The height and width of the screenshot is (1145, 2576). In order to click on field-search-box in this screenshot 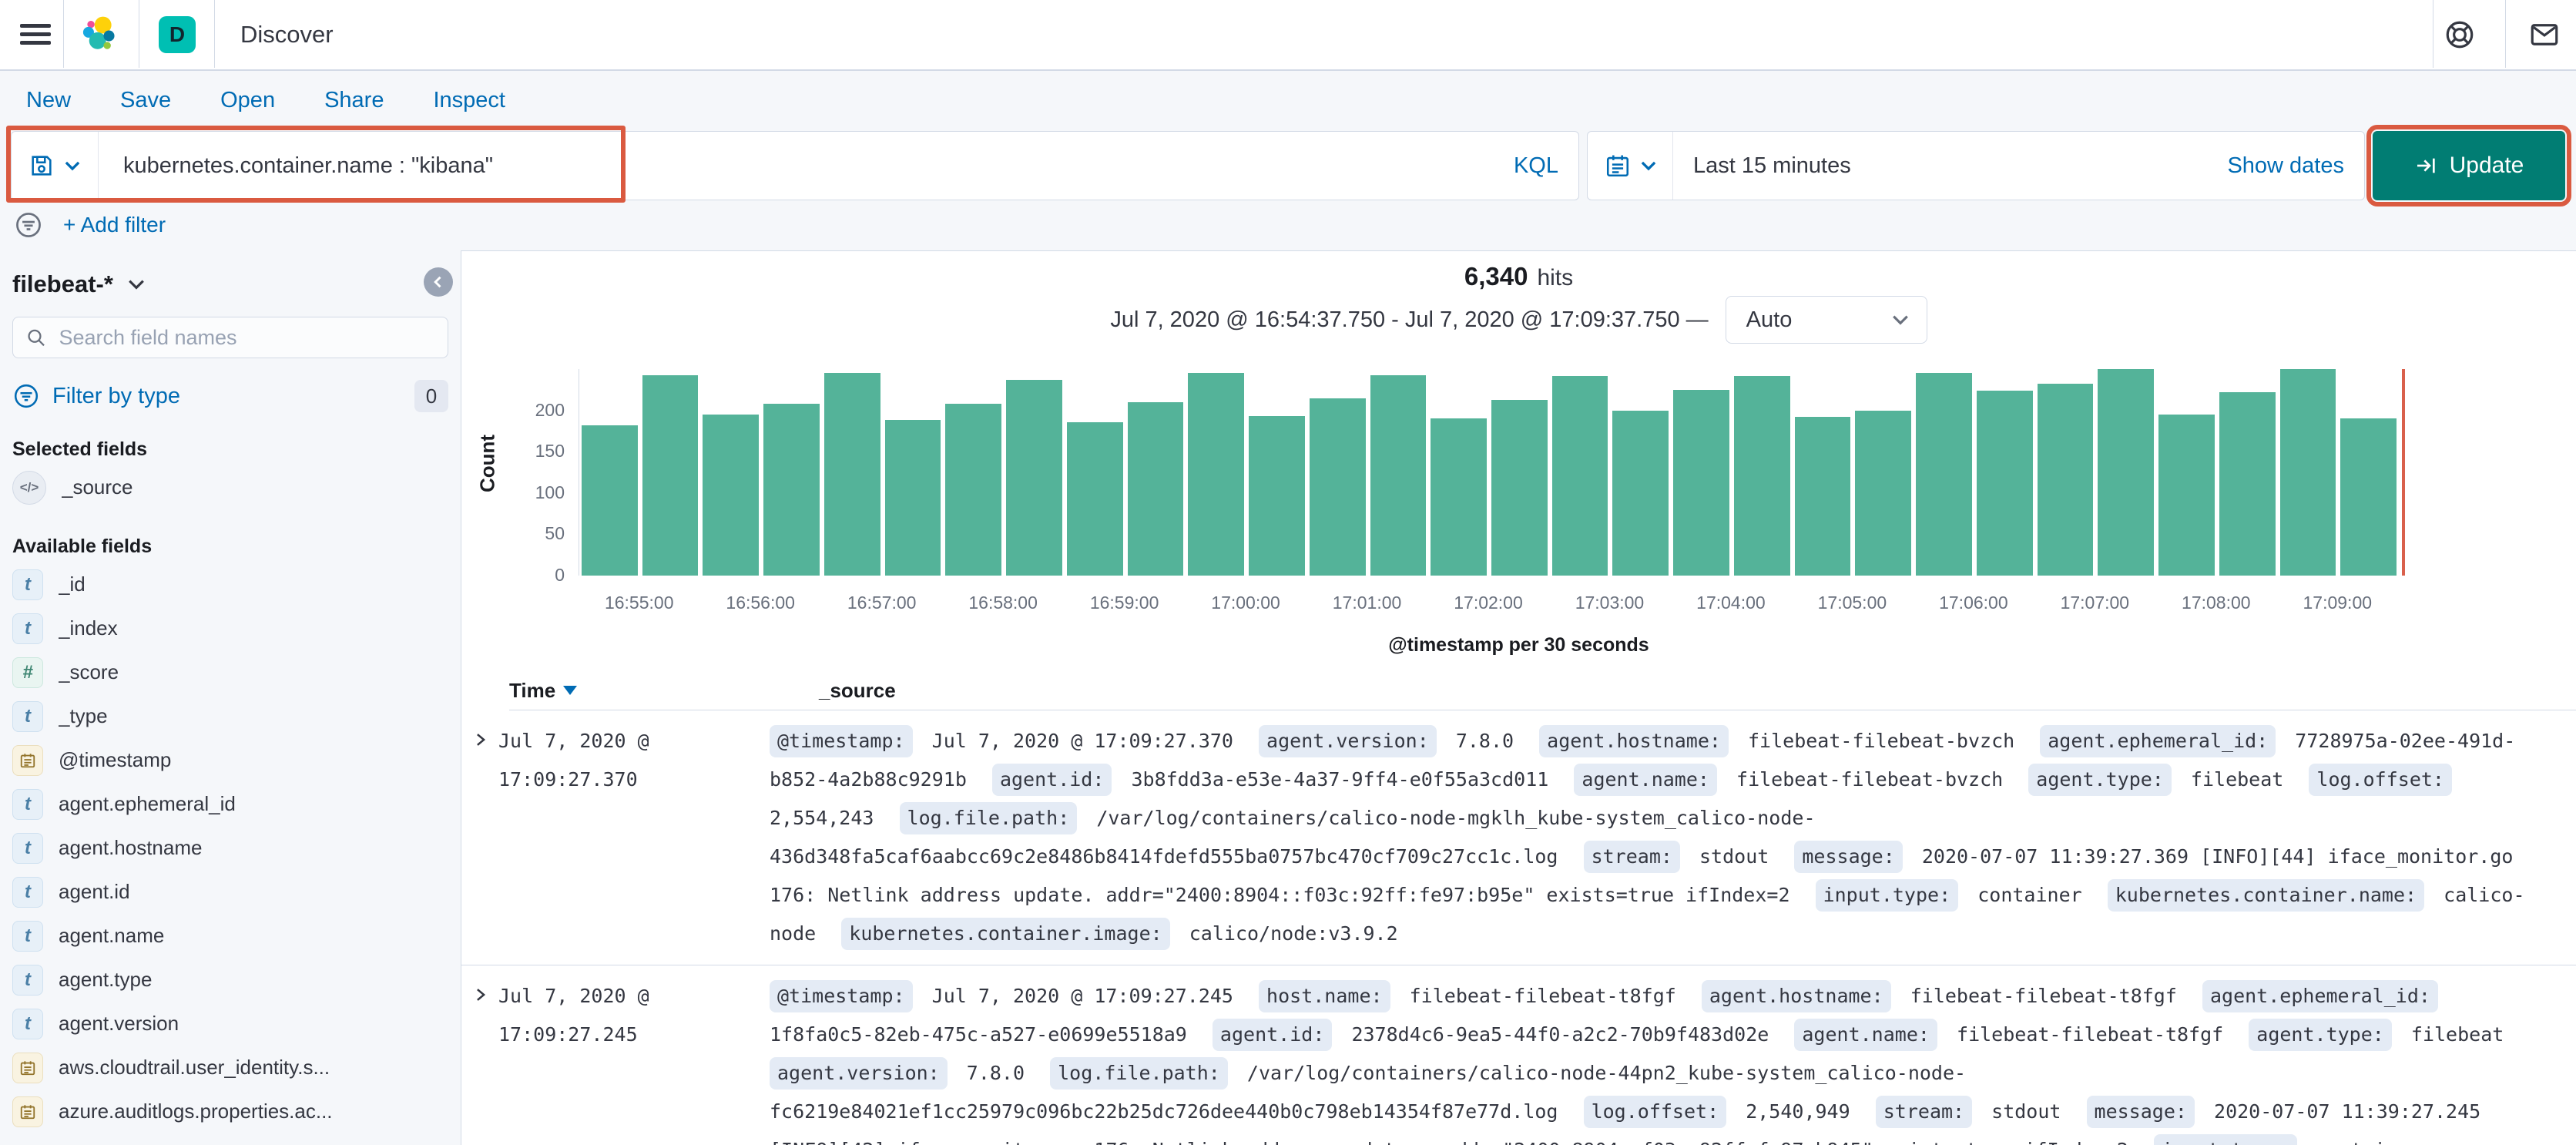, I will do `click(230, 338)`.